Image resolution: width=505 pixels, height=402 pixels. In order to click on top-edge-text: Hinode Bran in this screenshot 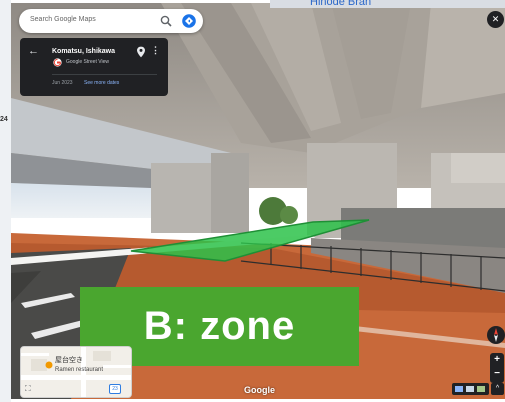, I will do `click(341, 4)`.